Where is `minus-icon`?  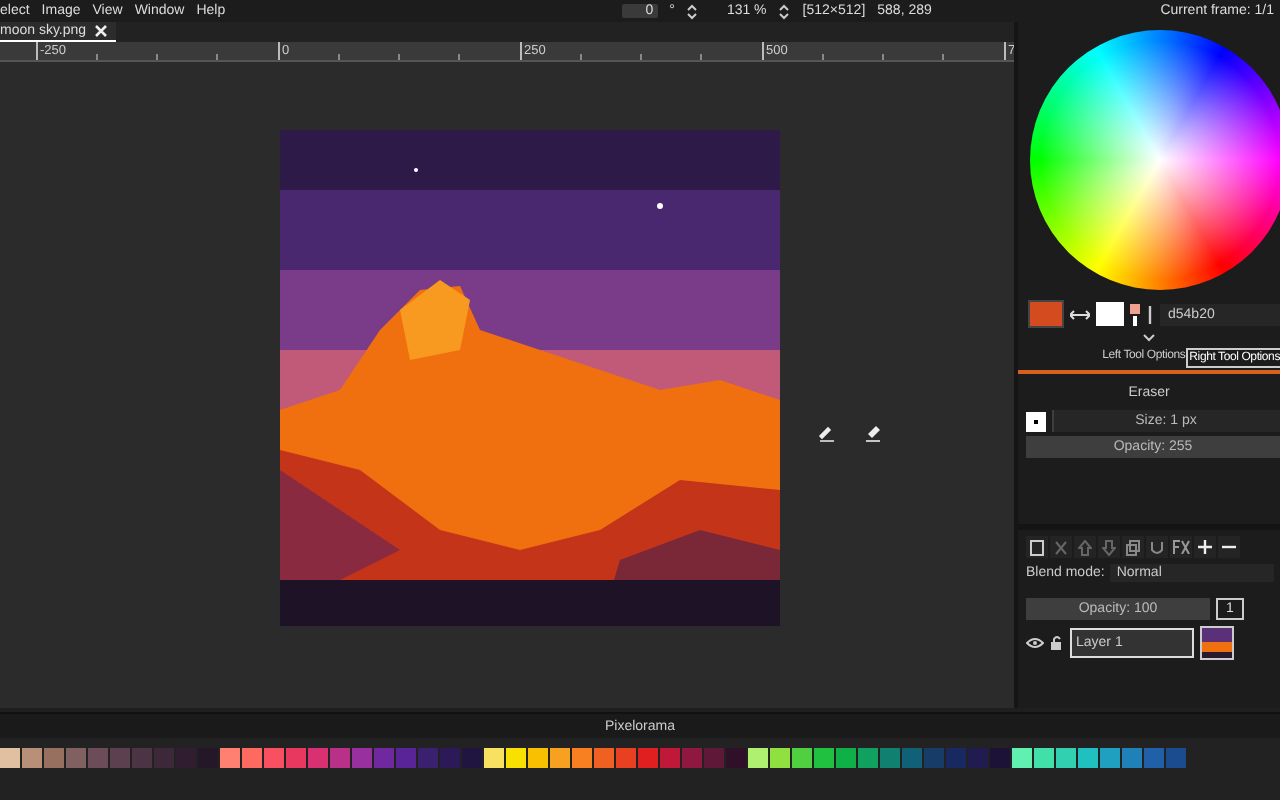 minus-icon is located at coordinates (1229, 547).